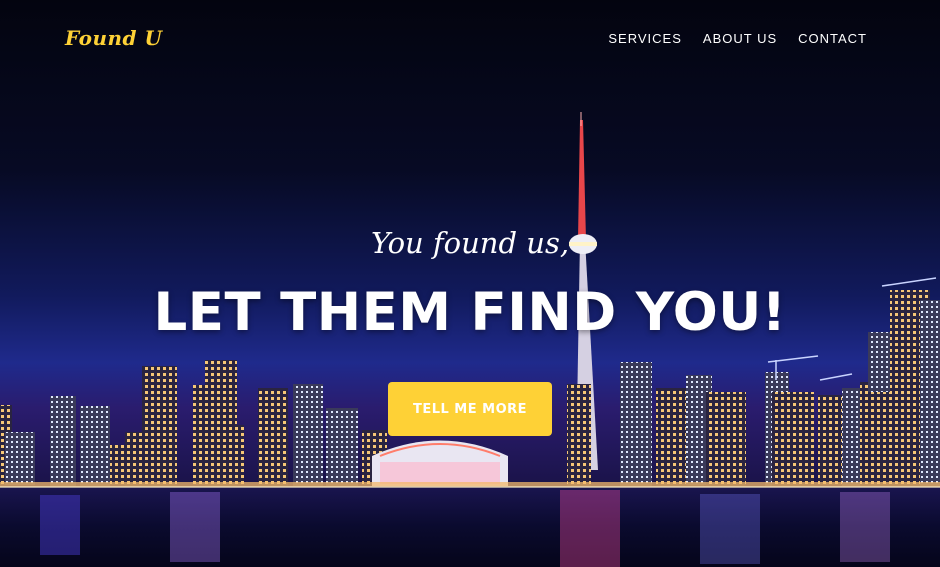  Describe the element at coordinates (470, 40) in the screenshot. I see `top-navbar: Found U SERVICES ABOUT US CONTACT` at that location.